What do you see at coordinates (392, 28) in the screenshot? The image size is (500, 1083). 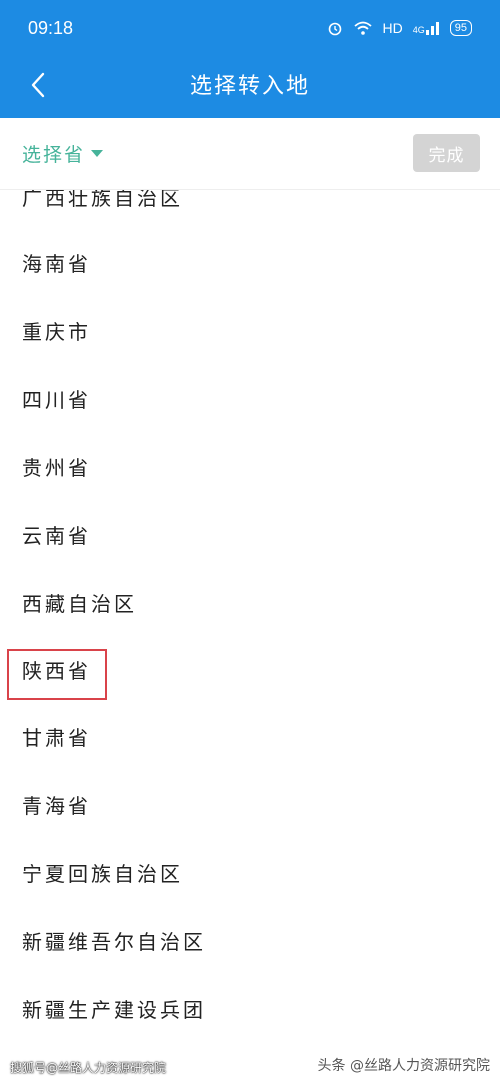 I see `network-label: HD` at bounding box center [392, 28].